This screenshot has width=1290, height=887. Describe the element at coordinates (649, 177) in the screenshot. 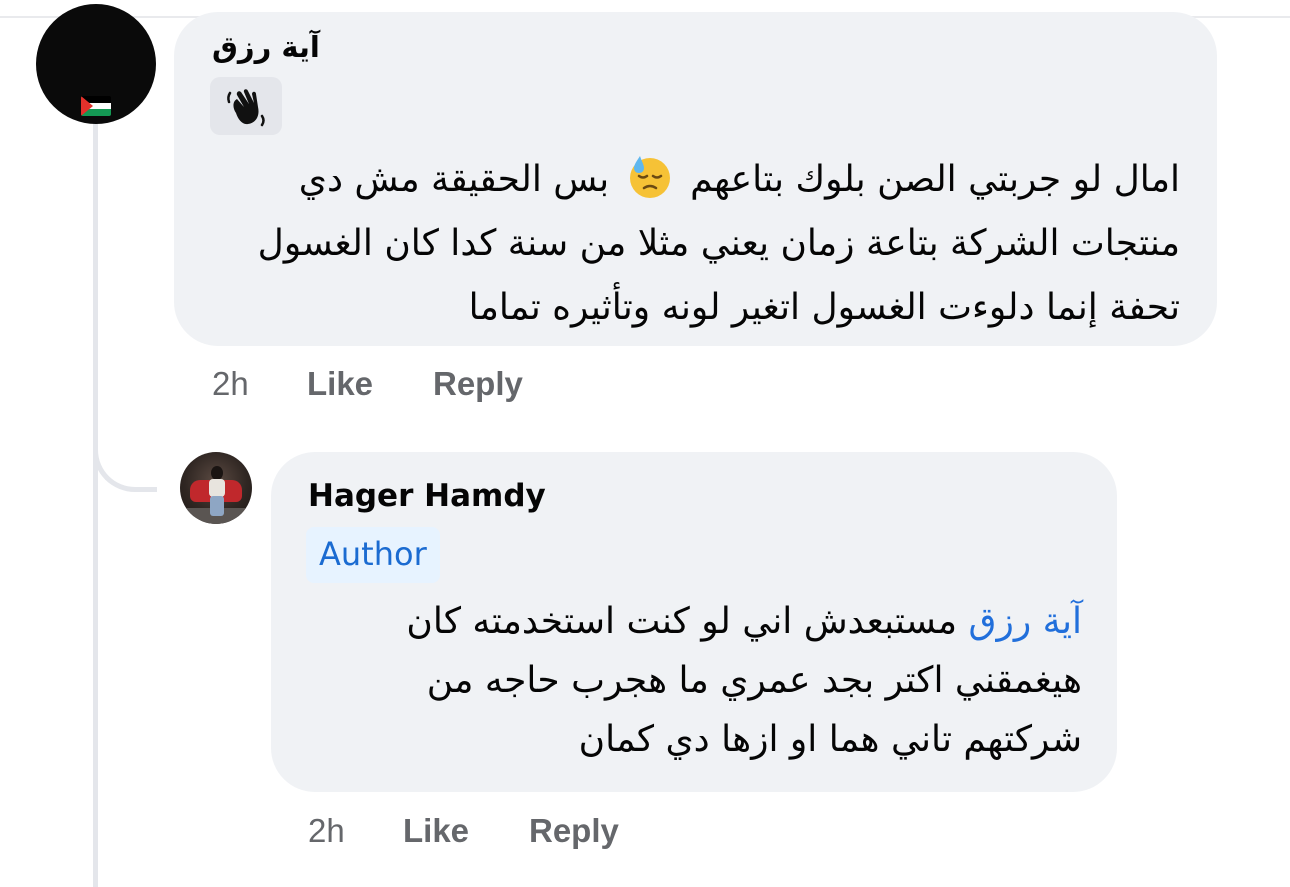

I see `downcast-face-with-sweat-icon` at that location.